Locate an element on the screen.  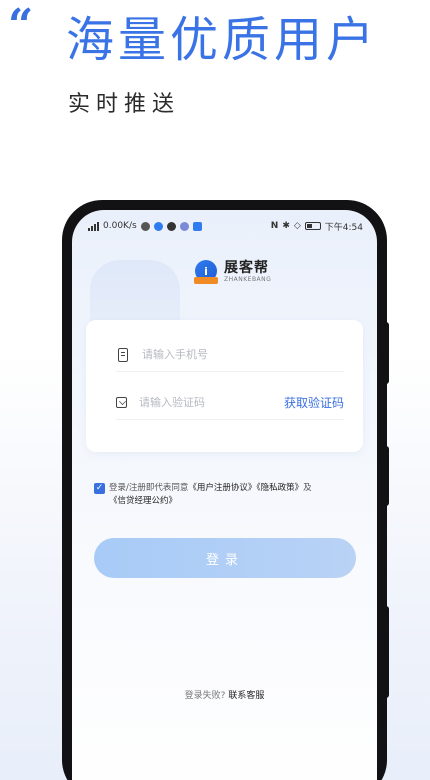
login-form-card: 获取验证码 is located at coordinates (224, 386).